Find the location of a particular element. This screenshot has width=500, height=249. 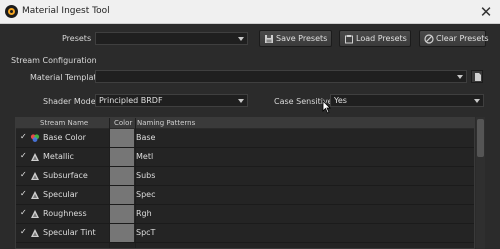

clear-presets-label: Clear Presets is located at coordinates (462, 38).